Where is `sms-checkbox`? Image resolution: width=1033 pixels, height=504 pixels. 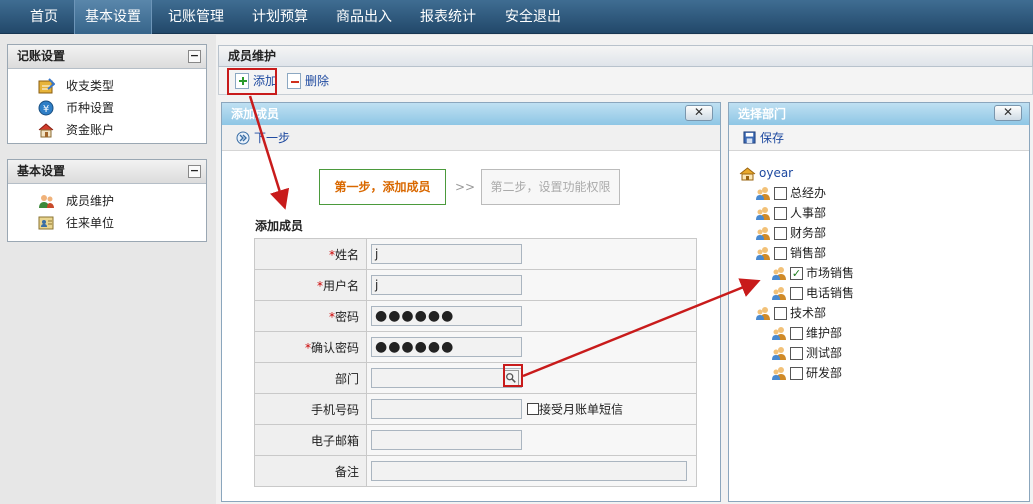
sms-checkbox is located at coordinates (533, 409).